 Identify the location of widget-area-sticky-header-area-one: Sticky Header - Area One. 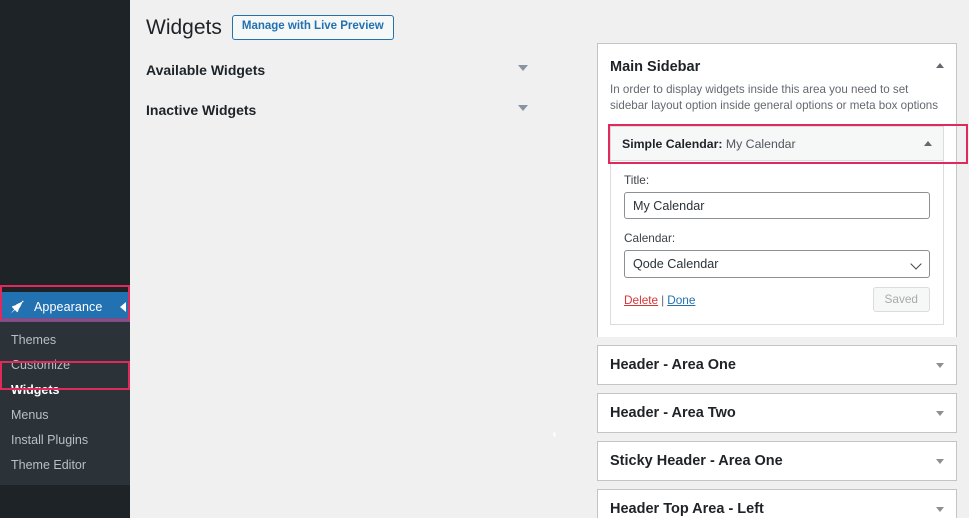
(777, 461).